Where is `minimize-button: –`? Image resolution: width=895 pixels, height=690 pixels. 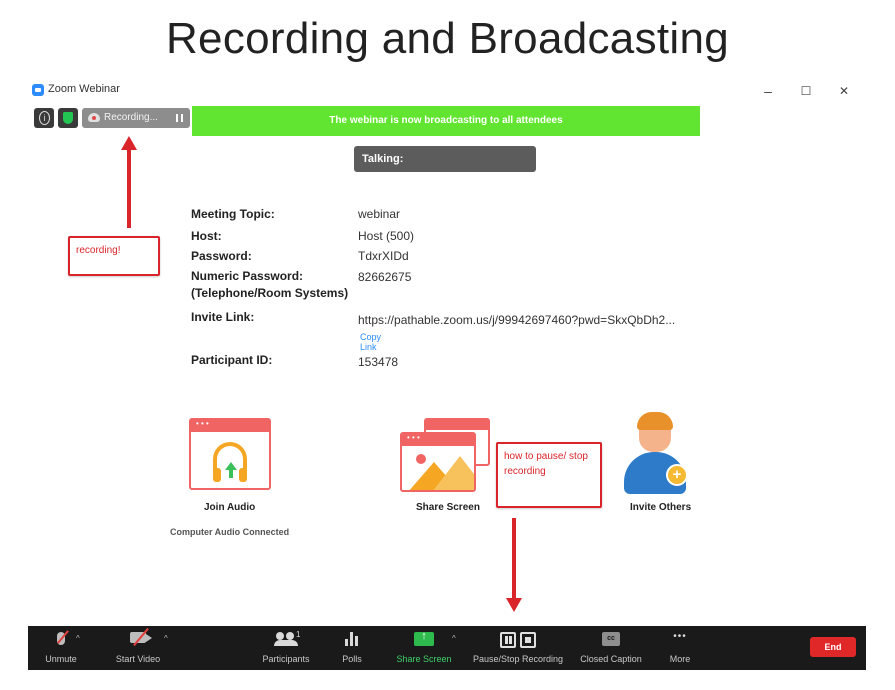
minimize-button: – is located at coordinates (768, 91).